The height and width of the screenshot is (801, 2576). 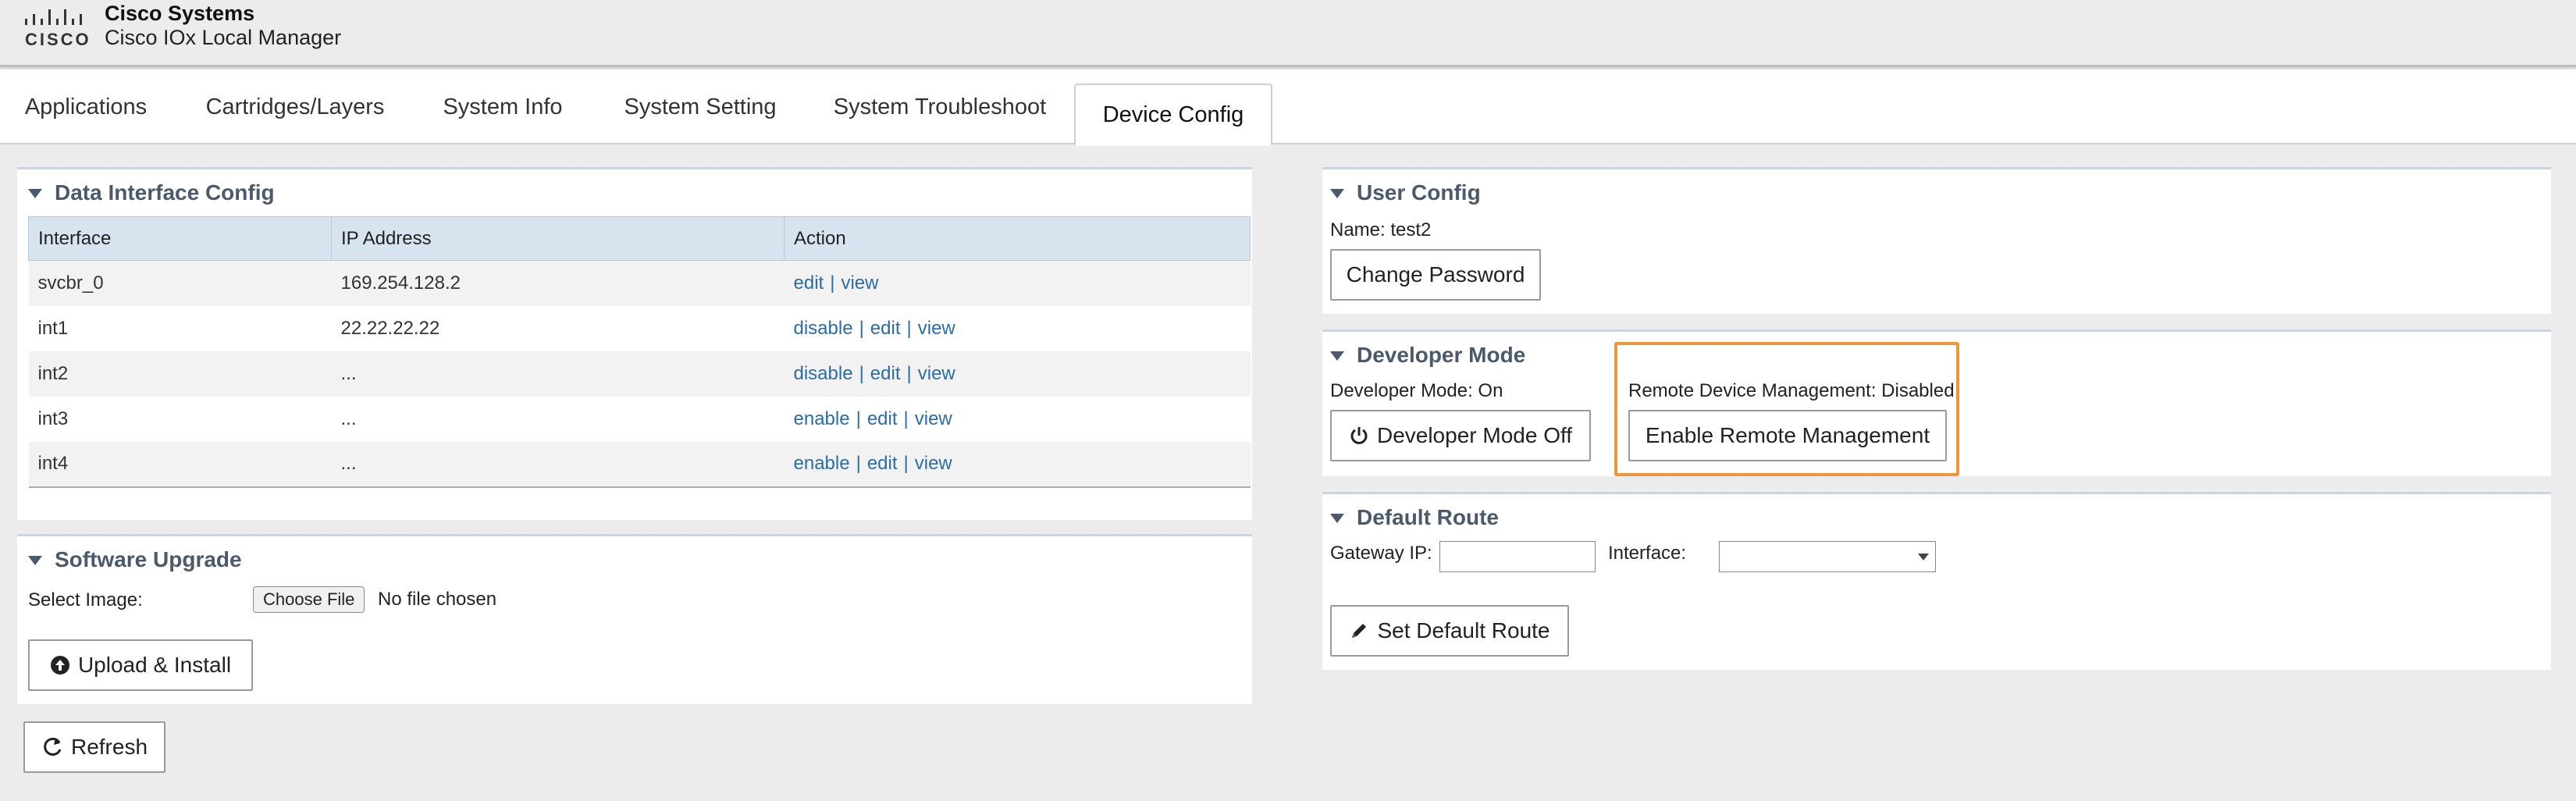 What do you see at coordinates (223, 37) in the screenshot?
I see `product-name: Cisco IOx Local Manager` at bounding box center [223, 37].